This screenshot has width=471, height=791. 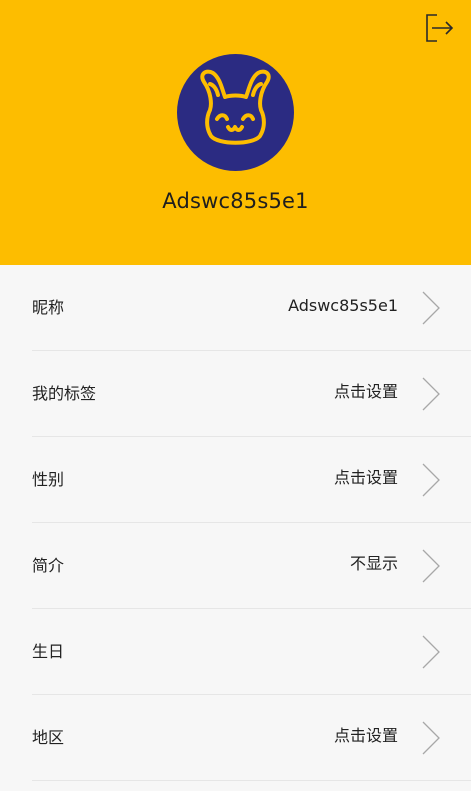 What do you see at coordinates (373, 563) in the screenshot?
I see `setting-value: 不显示` at bounding box center [373, 563].